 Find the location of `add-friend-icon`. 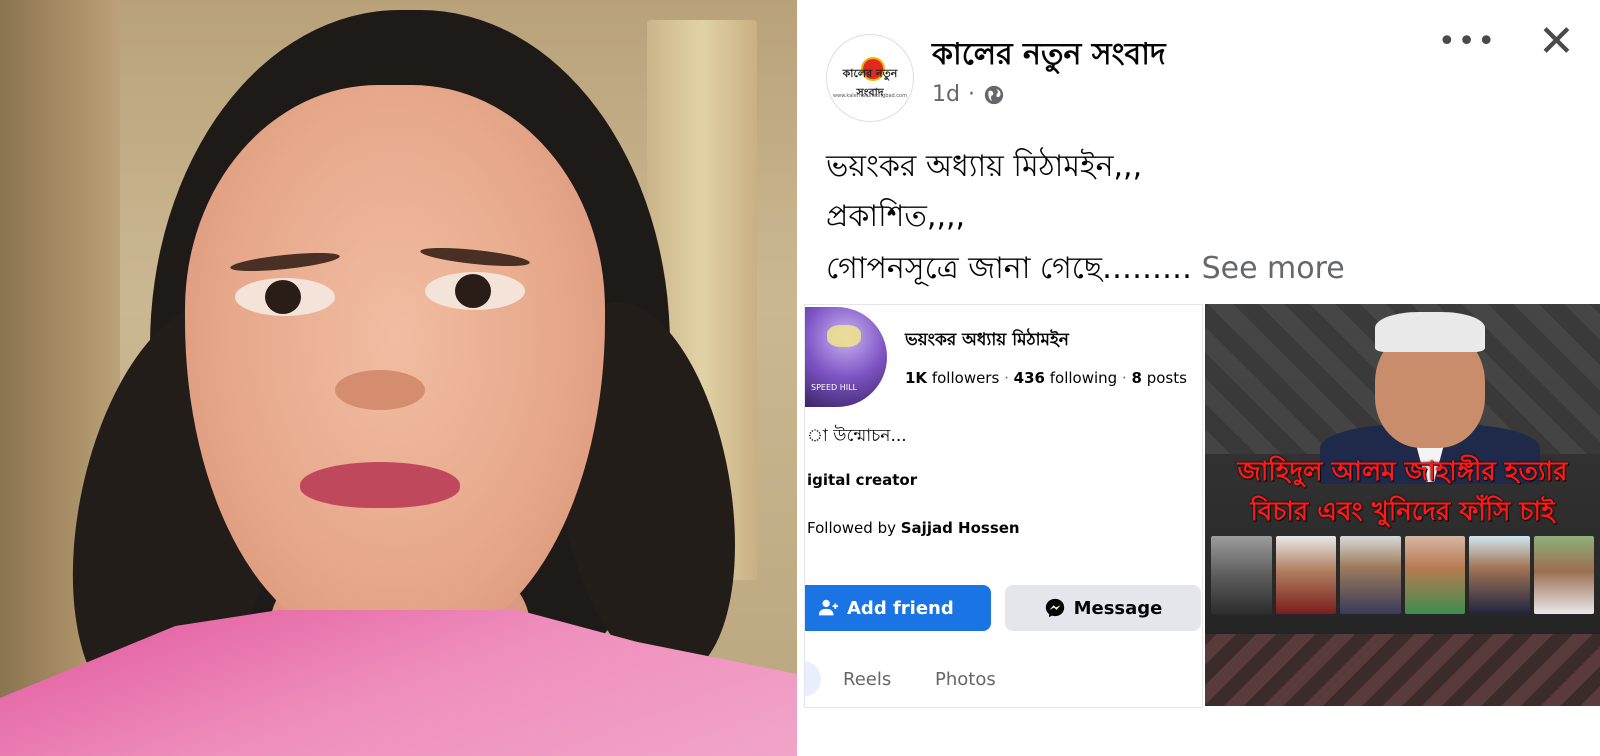

add-friend-icon is located at coordinates (828, 607).